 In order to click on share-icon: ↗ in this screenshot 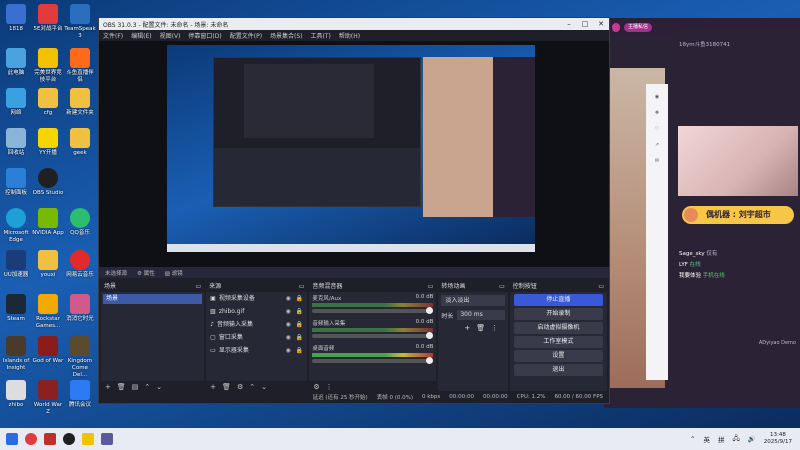, I will do `click(657, 145)`.